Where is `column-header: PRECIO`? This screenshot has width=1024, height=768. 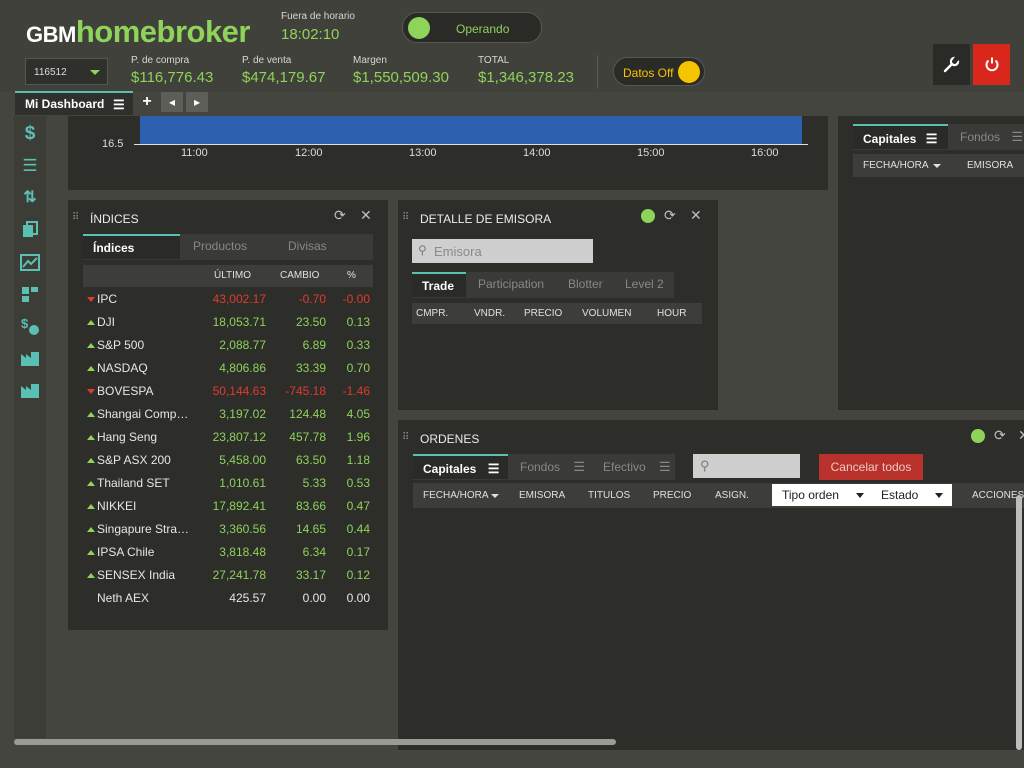 column-header: PRECIO is located at coordinates (672, 495).